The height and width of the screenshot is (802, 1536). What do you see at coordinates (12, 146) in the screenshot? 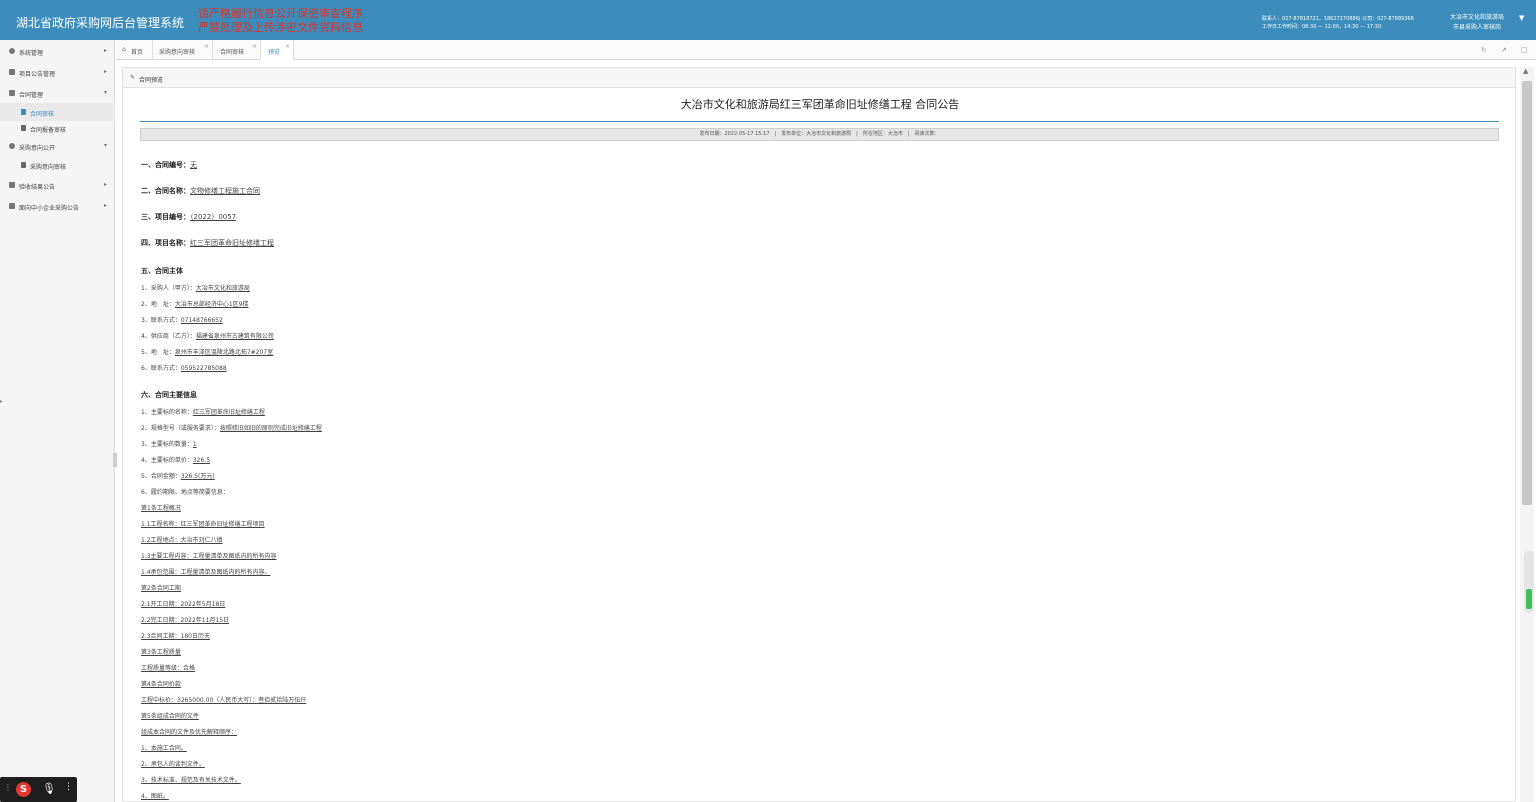
I see `globe-icon` at bounding box center [12, 146].